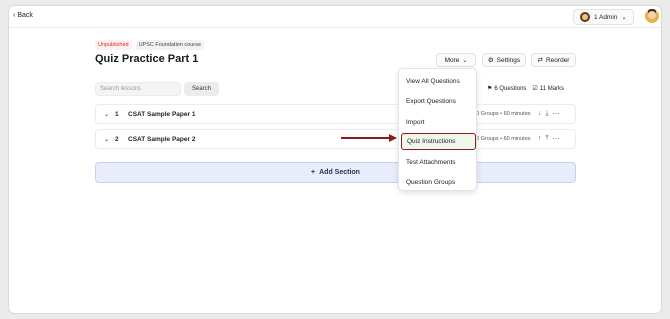 This screenshot has height=319, width=670. Describe the element at coordinates (438, 101) in the screenshot. I see `menu-item-export-questions: Export Questions` at that location.